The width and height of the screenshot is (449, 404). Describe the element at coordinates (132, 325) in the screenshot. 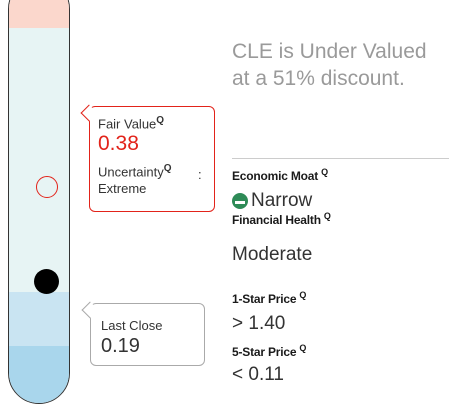

I see `last-close-label: Last Close` at that location.